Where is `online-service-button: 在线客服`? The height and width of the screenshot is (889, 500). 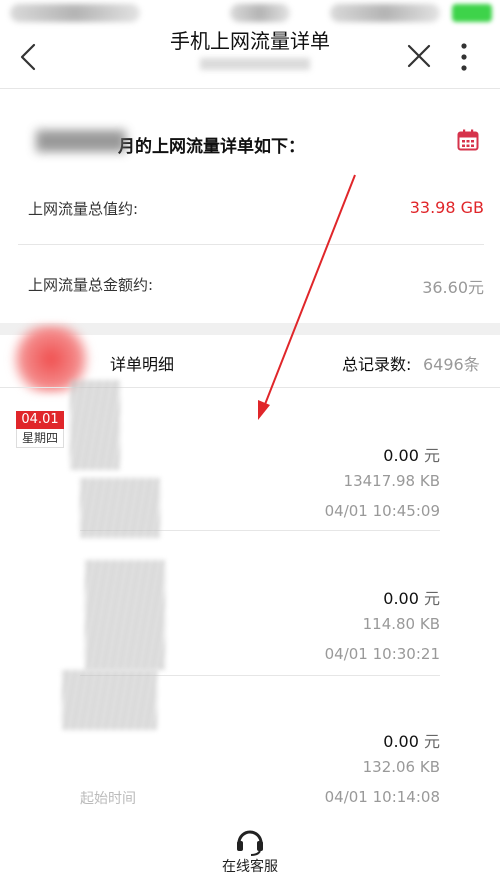
online-service-button: 在线客服 is located at coordinates (250, 854).